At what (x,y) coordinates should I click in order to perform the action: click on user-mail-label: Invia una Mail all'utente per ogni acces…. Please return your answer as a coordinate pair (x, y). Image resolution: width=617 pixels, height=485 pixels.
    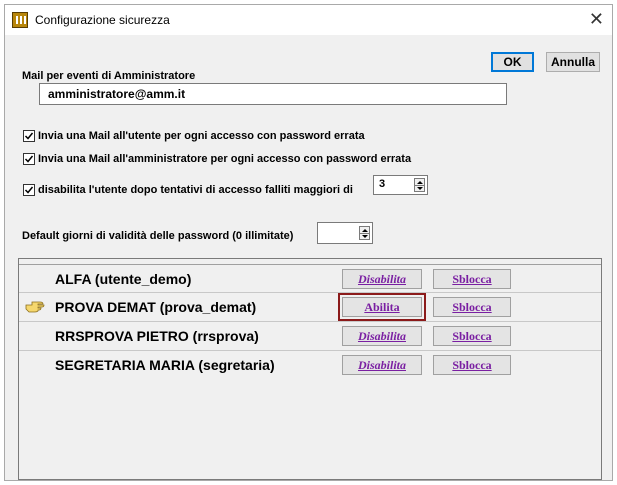
    Looking at the image, I should click on (201, 136).